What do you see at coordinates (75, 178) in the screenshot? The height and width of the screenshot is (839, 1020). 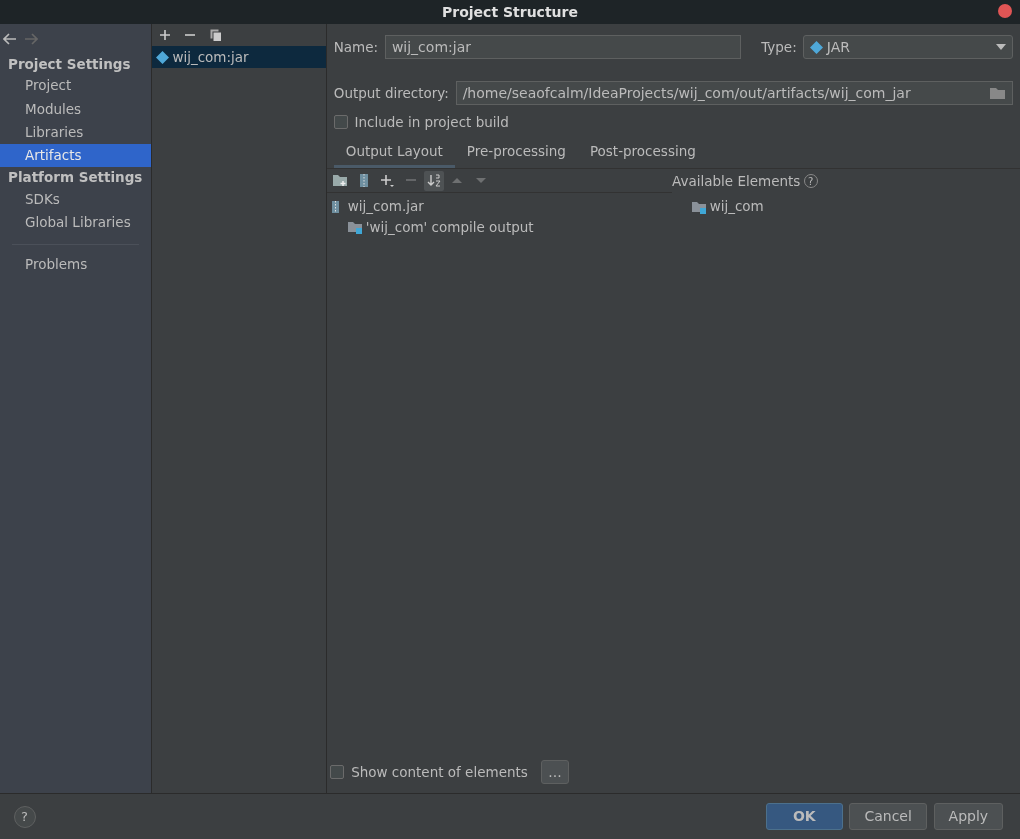 I see `section-heading: Platform Settings` at bounding box center [75, 178].